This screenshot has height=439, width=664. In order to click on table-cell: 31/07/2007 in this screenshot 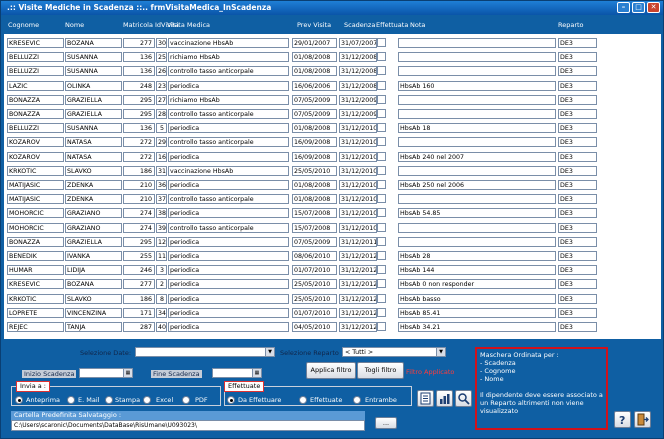, I will do `click(358, 43)`.